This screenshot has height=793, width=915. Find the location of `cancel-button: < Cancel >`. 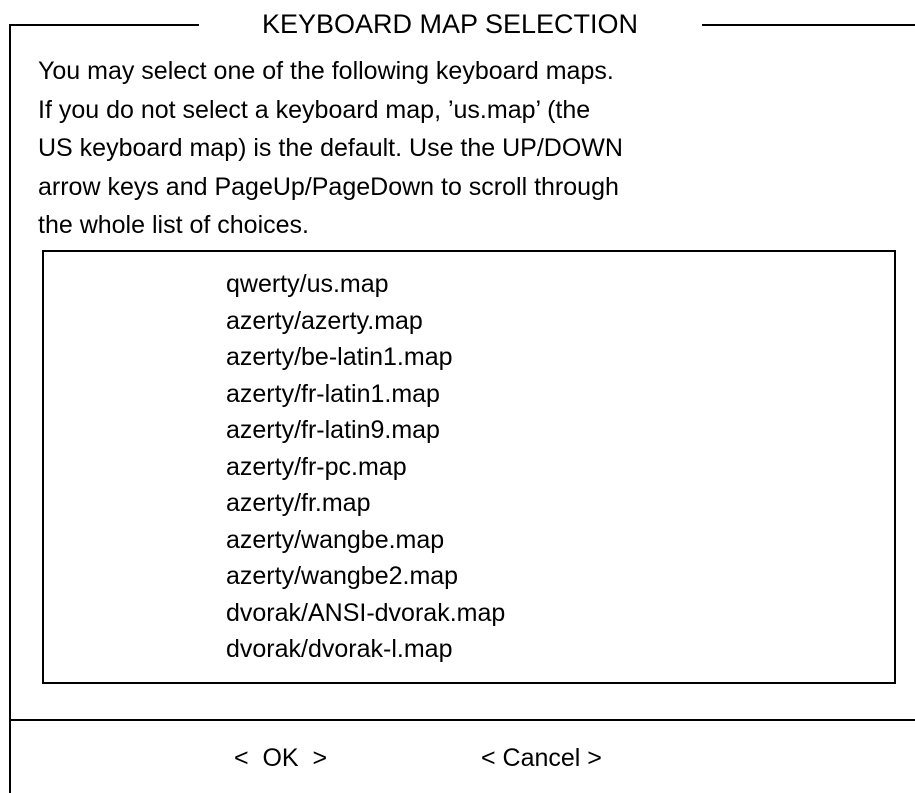

cancel-button: < Cancel > is located at coordinates (541, 758).